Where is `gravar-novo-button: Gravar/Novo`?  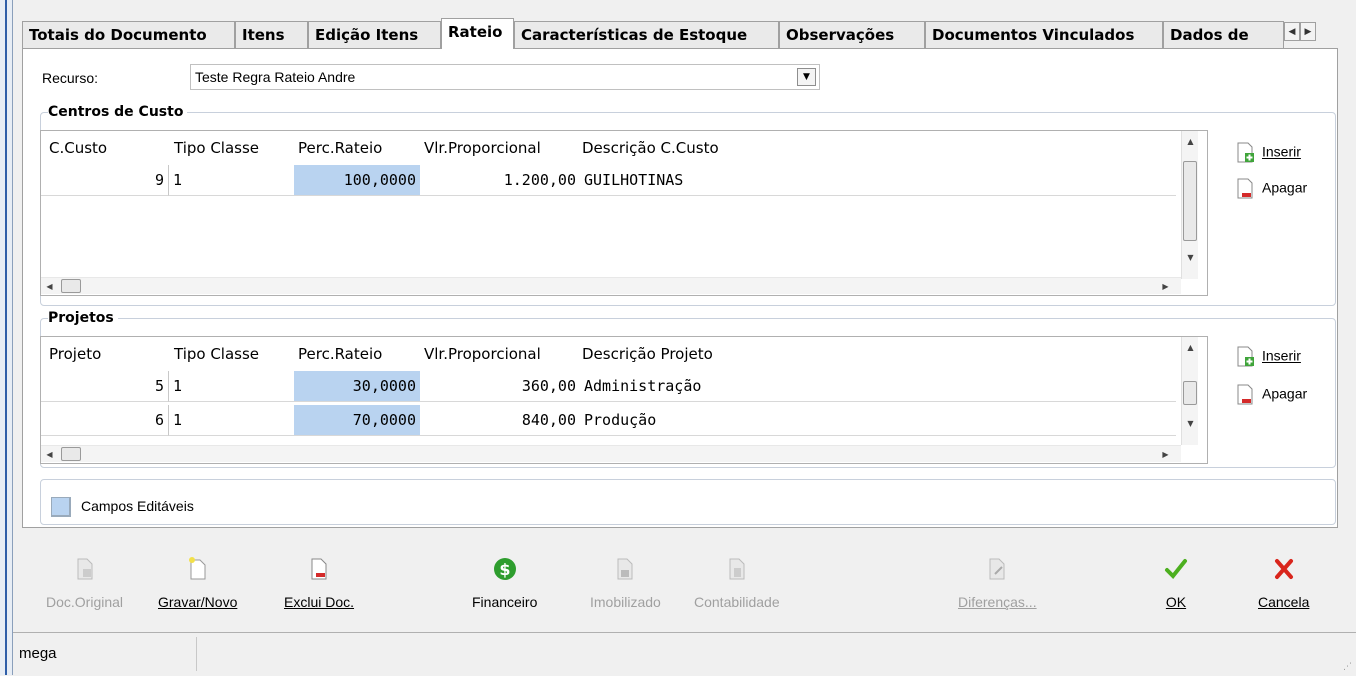
gravar-novo-button: Gravar/Novo is located at coordinates (197, 583).